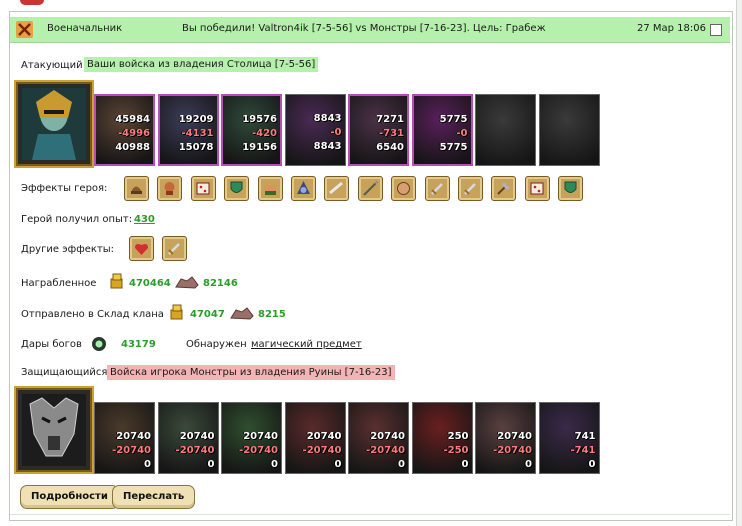 The height and width of the screenshot is (526, 742). What do you see at coordinates (404, 188) in the screenshot?
I see `egg-icon` at bounding box center [404, 188].